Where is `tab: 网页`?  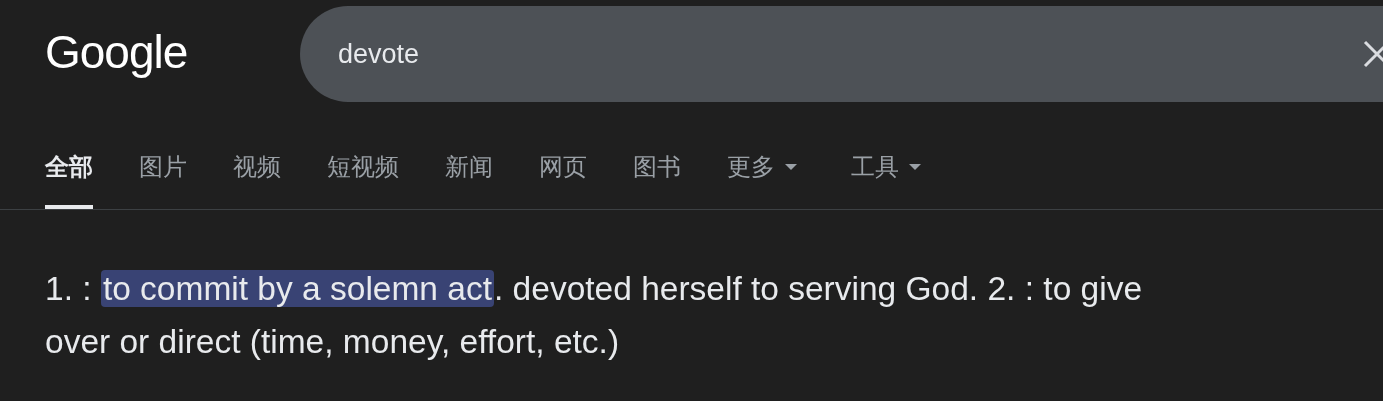
tab: 网页 is located at coordinates (563, 179).